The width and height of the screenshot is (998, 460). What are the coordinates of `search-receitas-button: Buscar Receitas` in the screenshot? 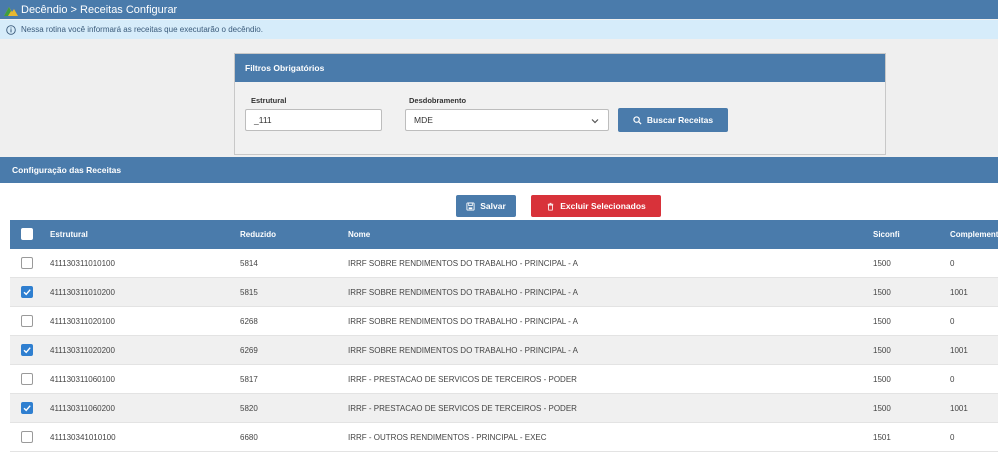 It's located at (673, 120).